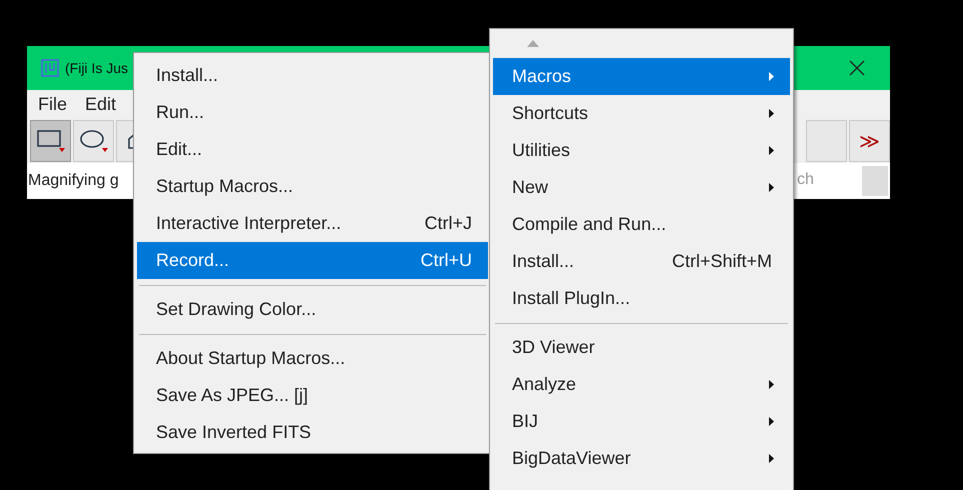 This screenshot has width=963, height=490. What do you see at coordinates (641, 384) in the screenshot?
I see `menu-item: Analyze` at bounding box center [641, 384].